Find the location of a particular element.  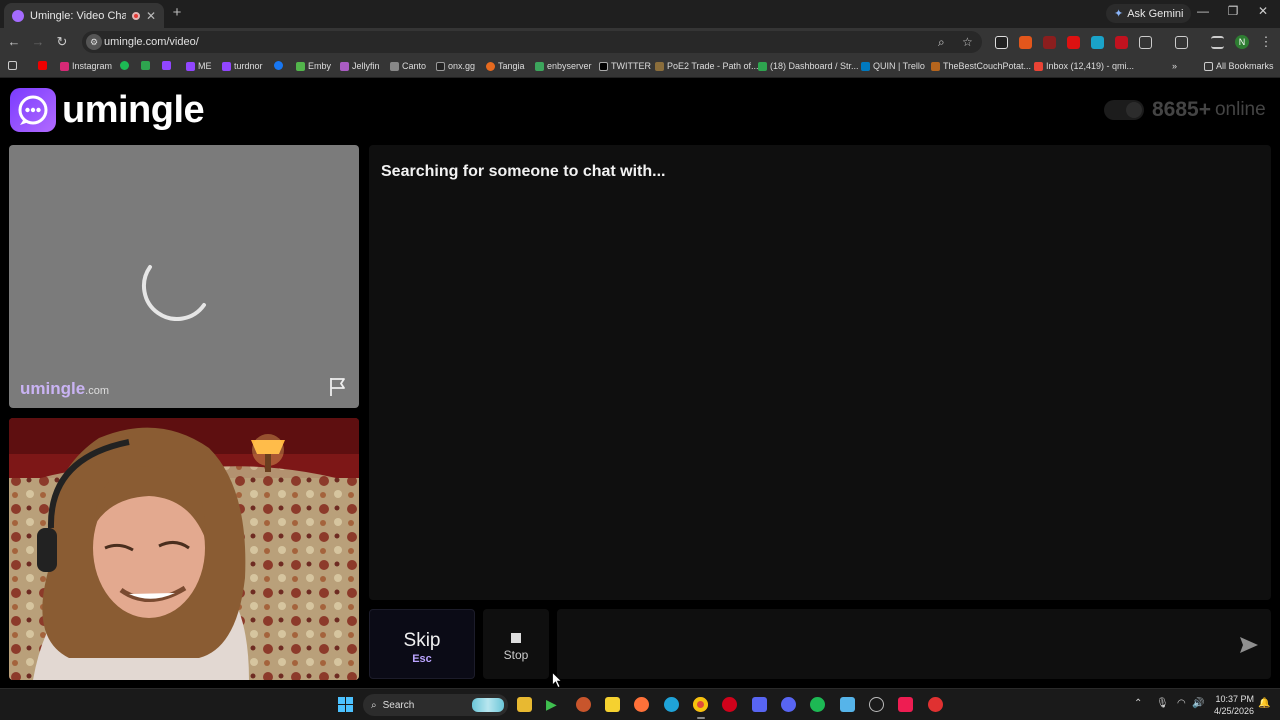

app-blue-icon is located at coordinates (759, 704).